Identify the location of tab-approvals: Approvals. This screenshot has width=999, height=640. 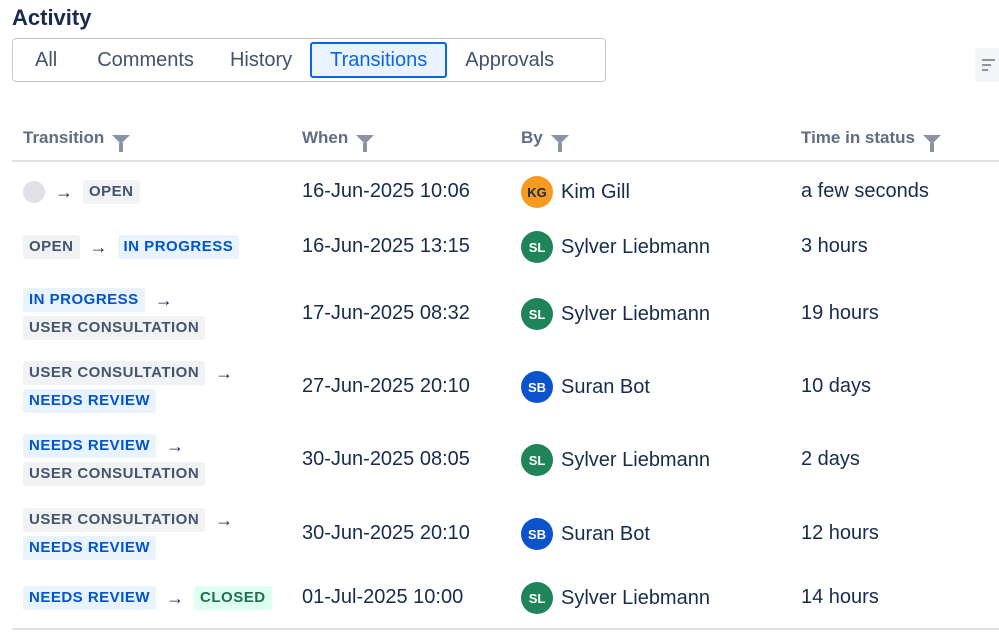
(509, 60).